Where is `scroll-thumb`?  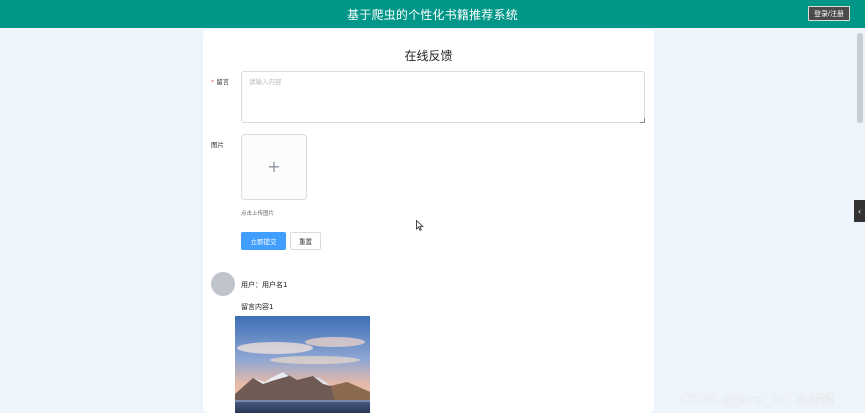 scroll-thumb is located at coordinates (860, 78).